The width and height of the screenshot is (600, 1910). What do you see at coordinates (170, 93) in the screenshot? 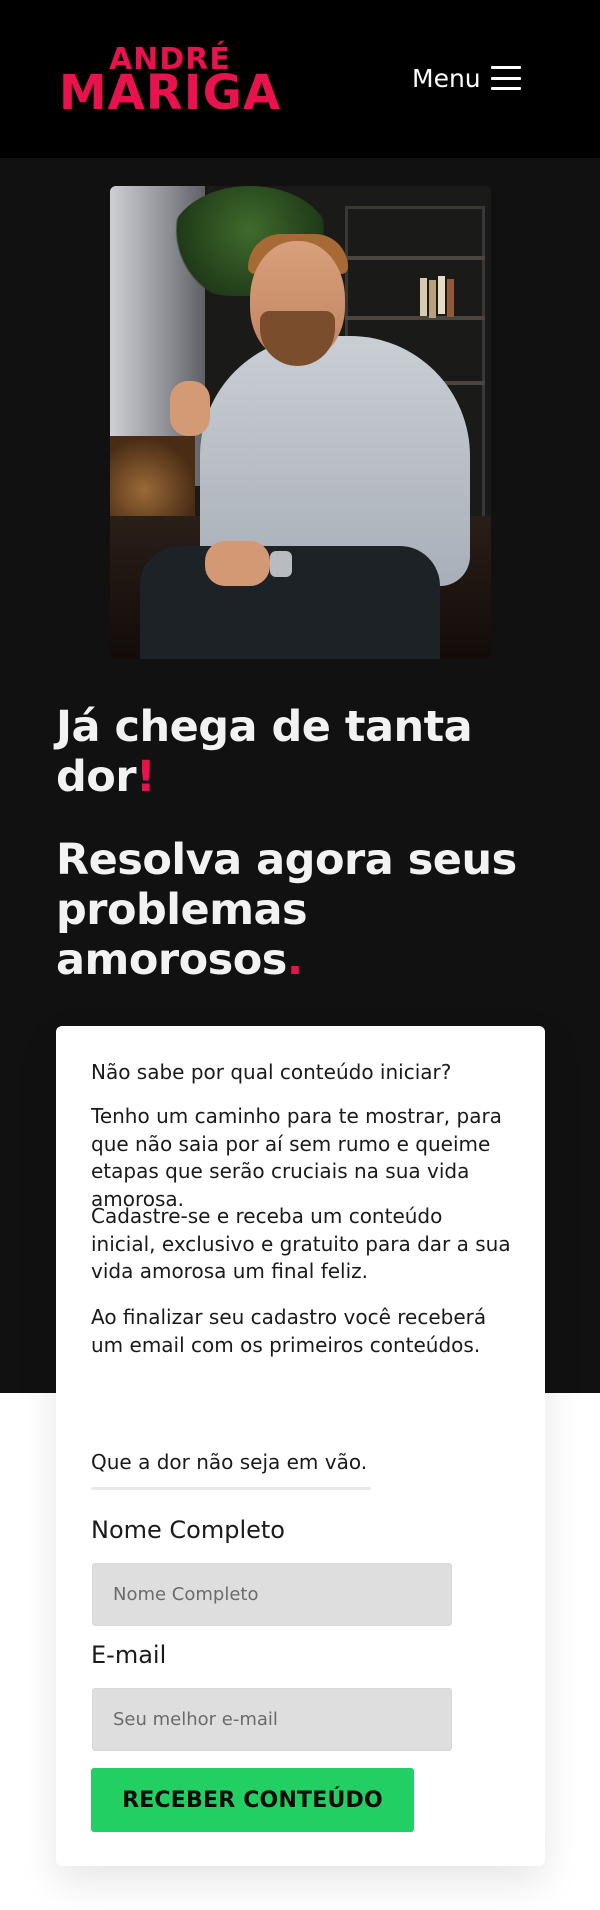
I see `logo-line-2: MARIGA` at bounding box center [170, 93].